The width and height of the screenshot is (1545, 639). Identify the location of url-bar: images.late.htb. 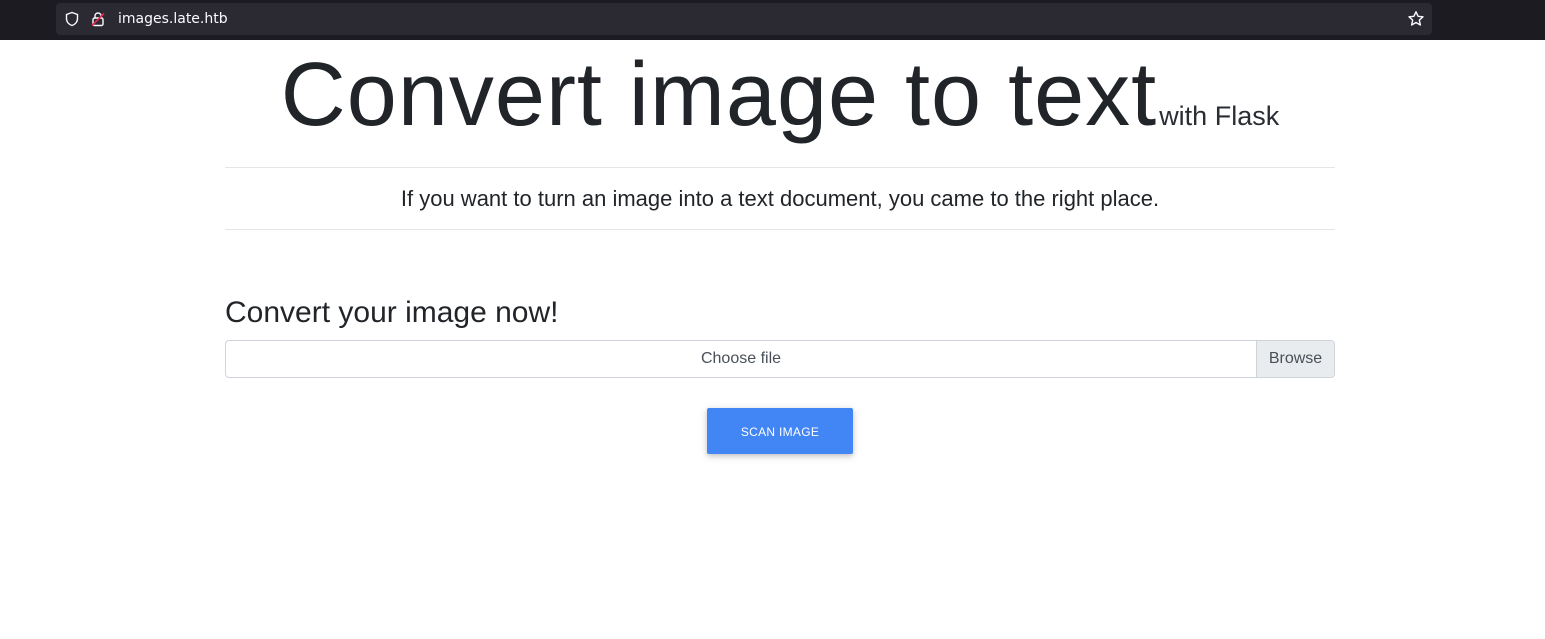
(744, 19).